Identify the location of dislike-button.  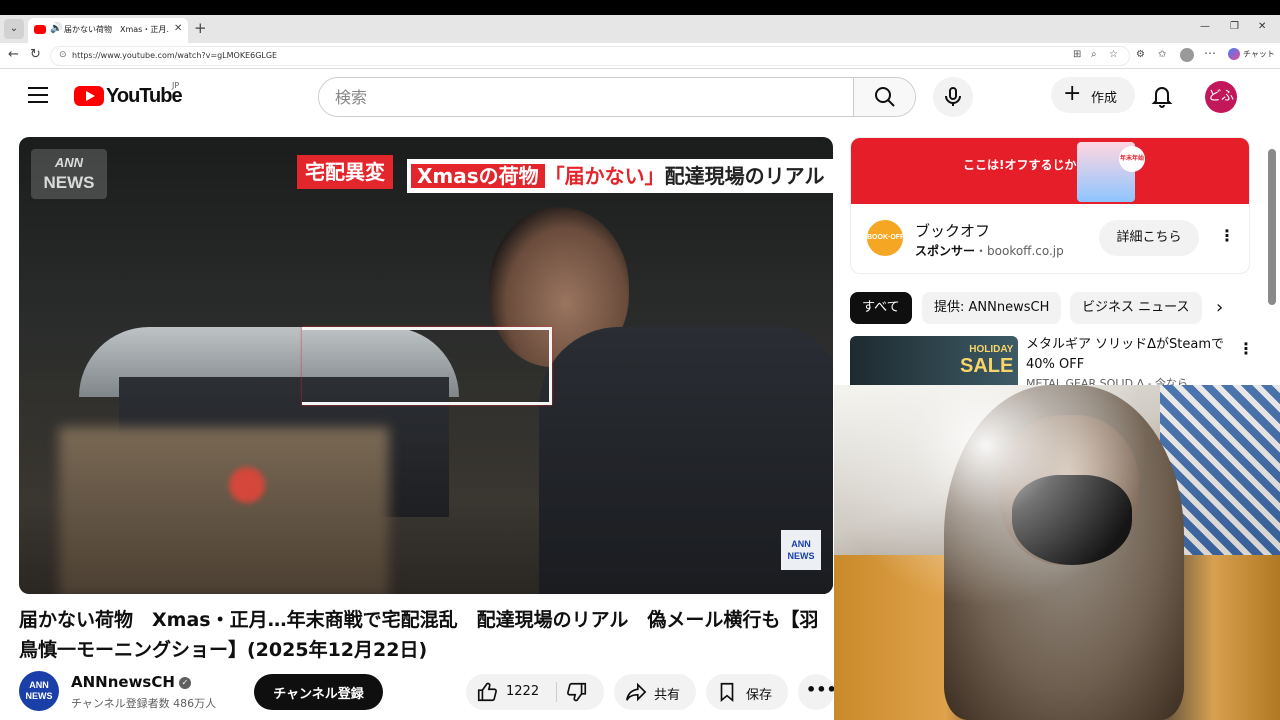
(581, 692).